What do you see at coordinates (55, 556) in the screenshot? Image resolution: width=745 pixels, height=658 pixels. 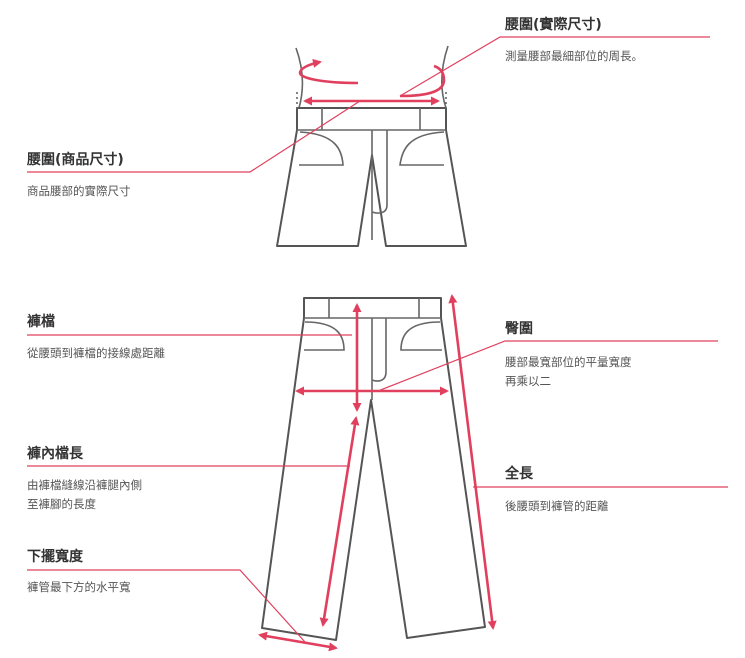 I see `hem-width-title: 下擺寬度` at bounding box center [55, 556].